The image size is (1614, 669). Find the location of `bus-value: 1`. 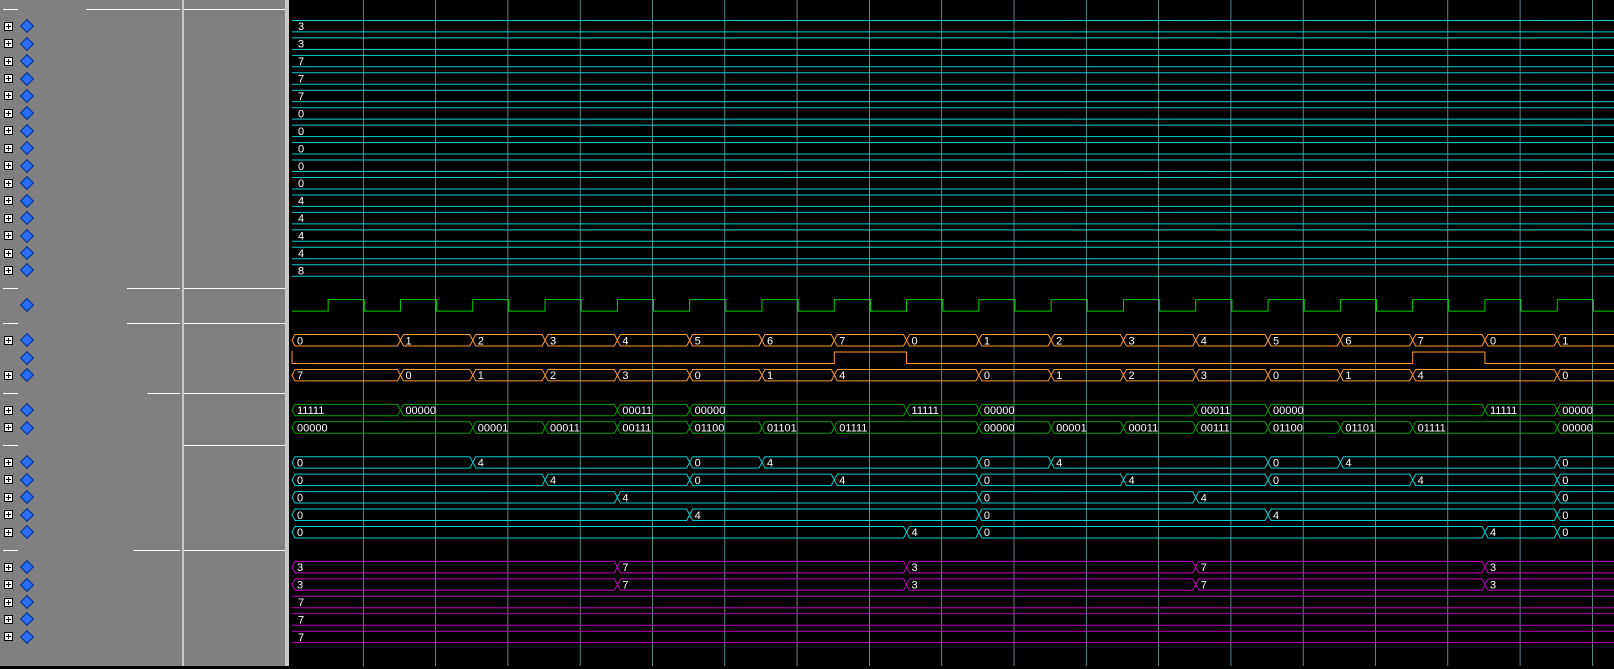

bus-value: 1 is located at coordinates (1059, 376).